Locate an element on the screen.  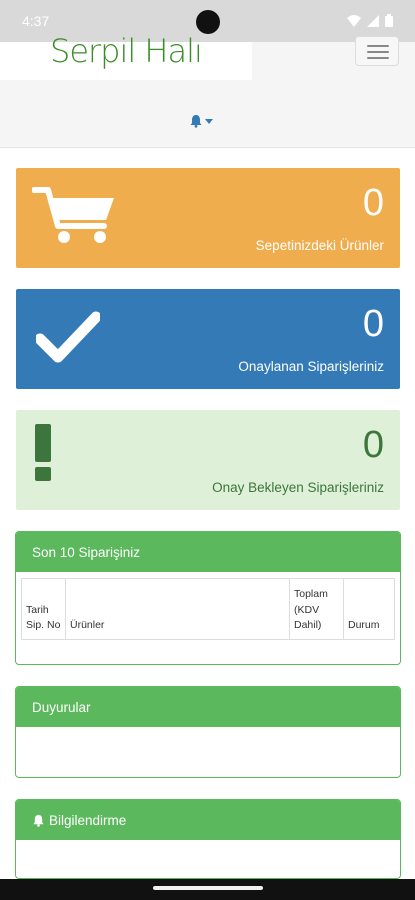
notifications-dropdown is located at coordinates (201, 121).